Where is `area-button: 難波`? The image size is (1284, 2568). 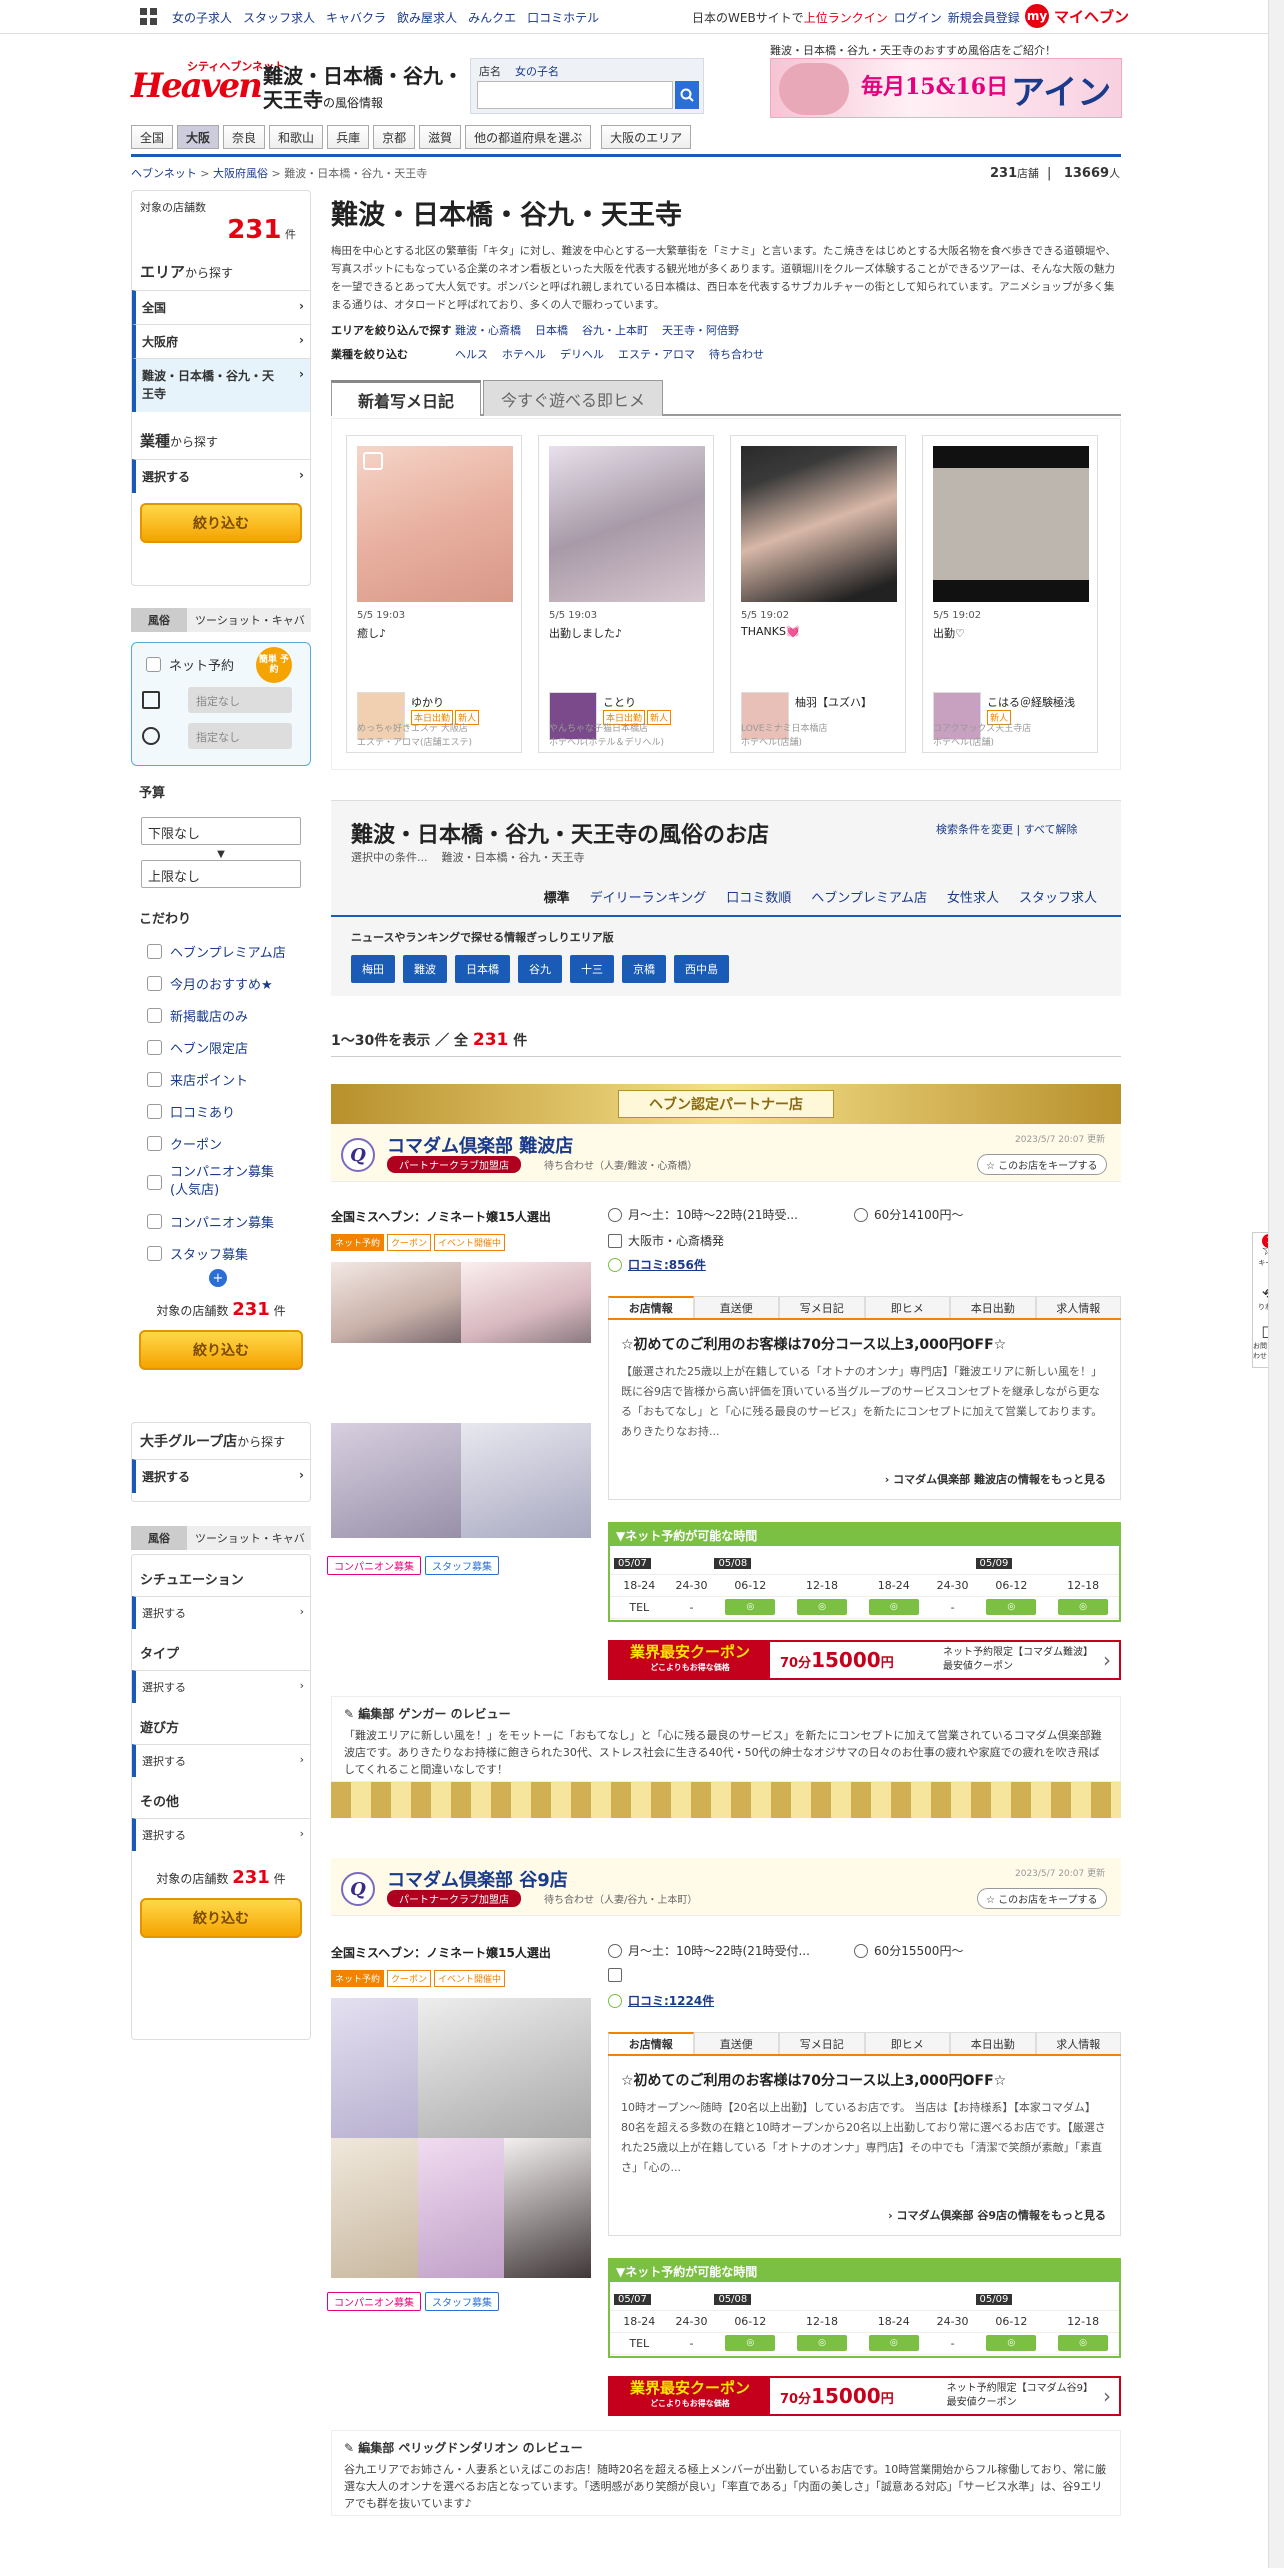 area-button: 難波 is located at coordinates (425, 969).